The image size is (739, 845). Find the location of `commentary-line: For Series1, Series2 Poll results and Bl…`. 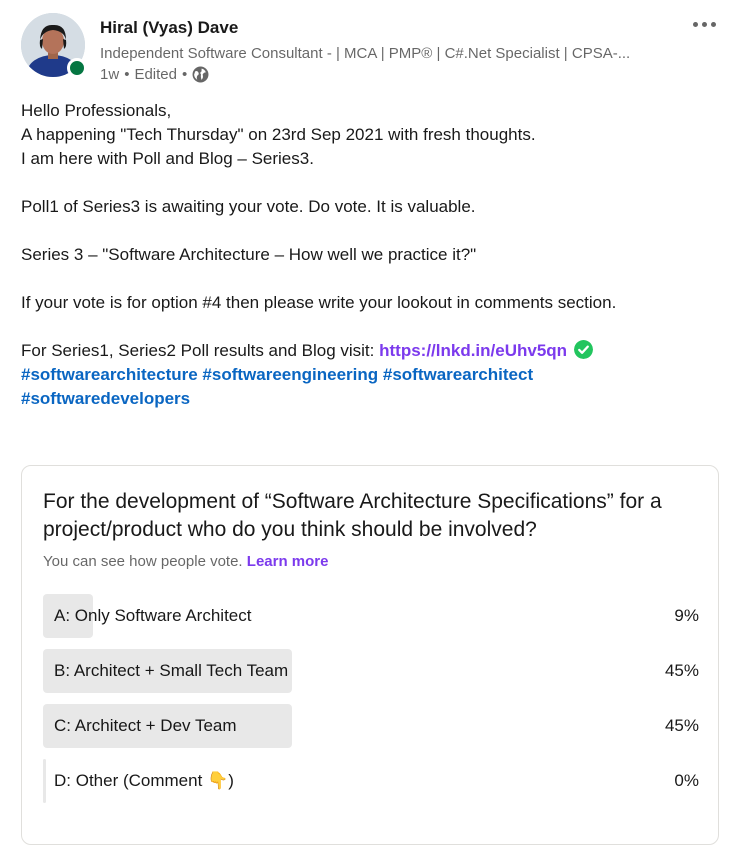

commentary-line: For Series1, Series2 Poll results and Bl… is located at coordinates (371, 351).